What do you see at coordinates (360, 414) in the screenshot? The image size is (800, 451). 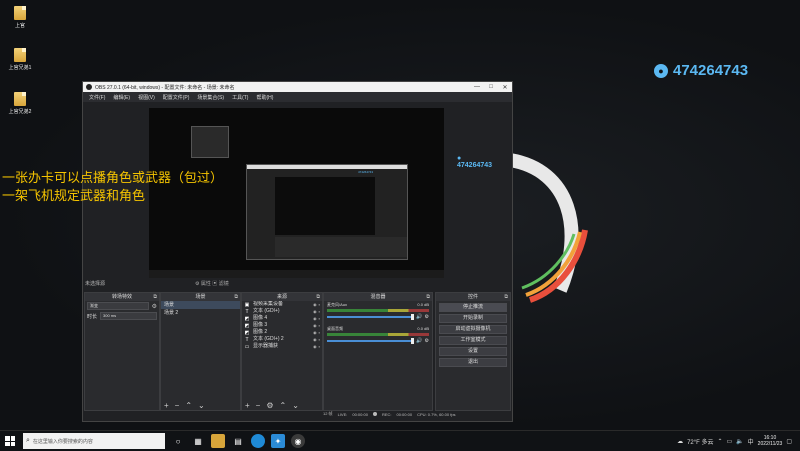 I see `live-time: 00:00:00` at bounding box center [360, 414].